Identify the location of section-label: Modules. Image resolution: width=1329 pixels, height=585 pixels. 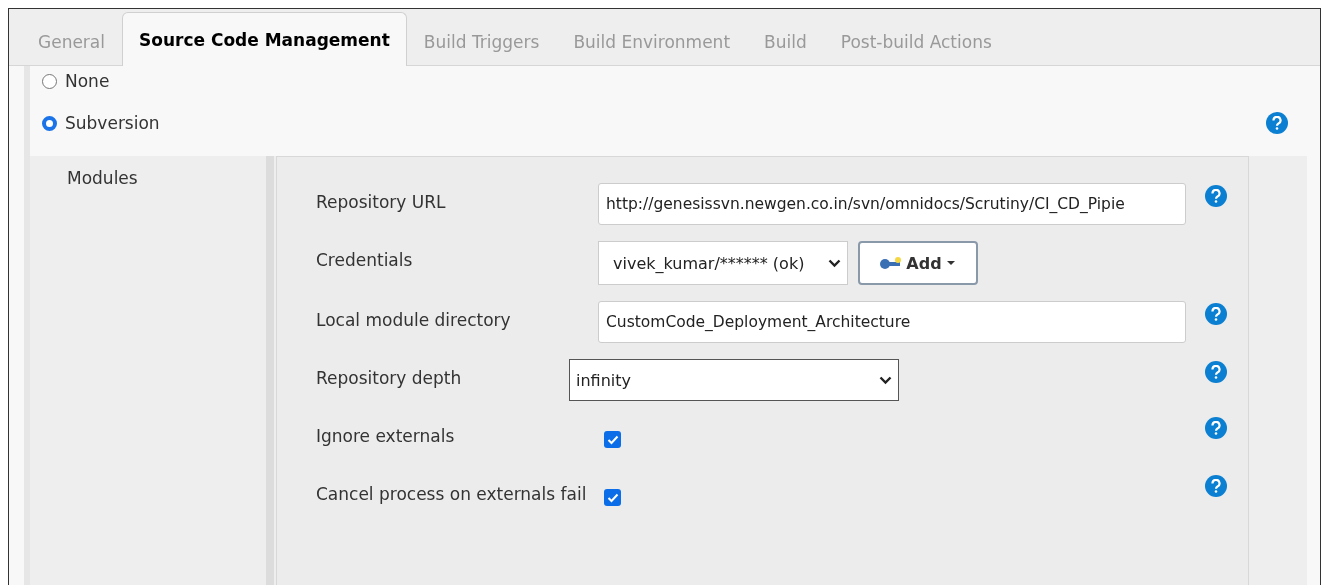
(102, 178).